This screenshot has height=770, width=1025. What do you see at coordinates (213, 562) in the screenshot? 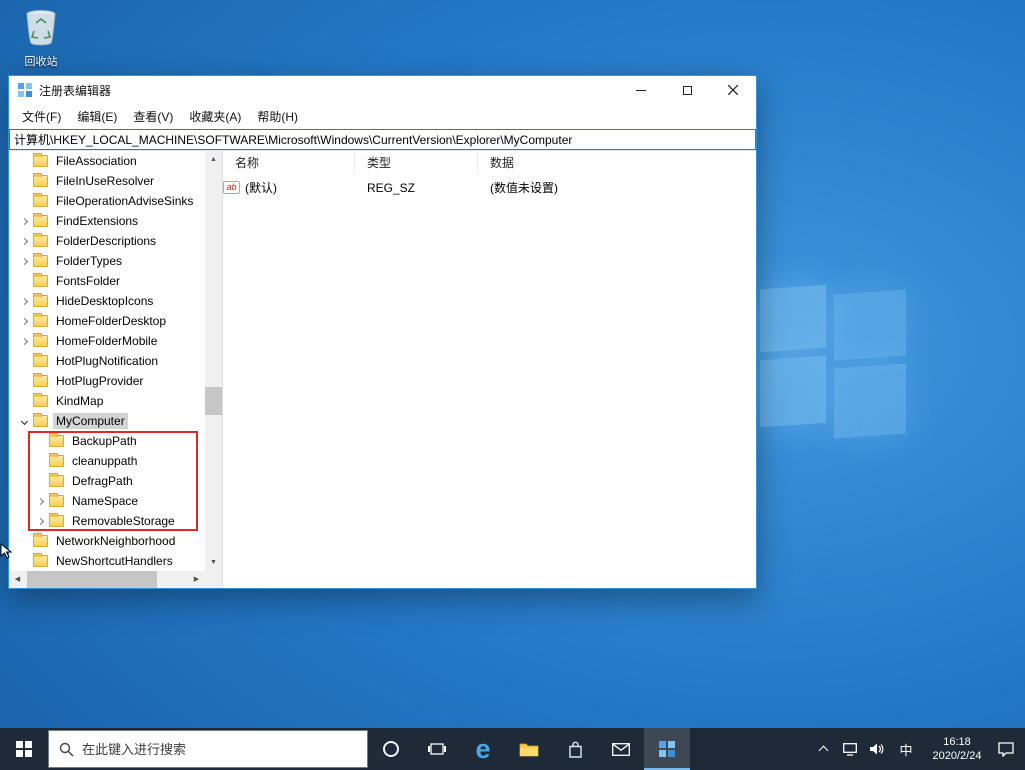
I see `scroll-down-icon` at bounding box center [213, 562].